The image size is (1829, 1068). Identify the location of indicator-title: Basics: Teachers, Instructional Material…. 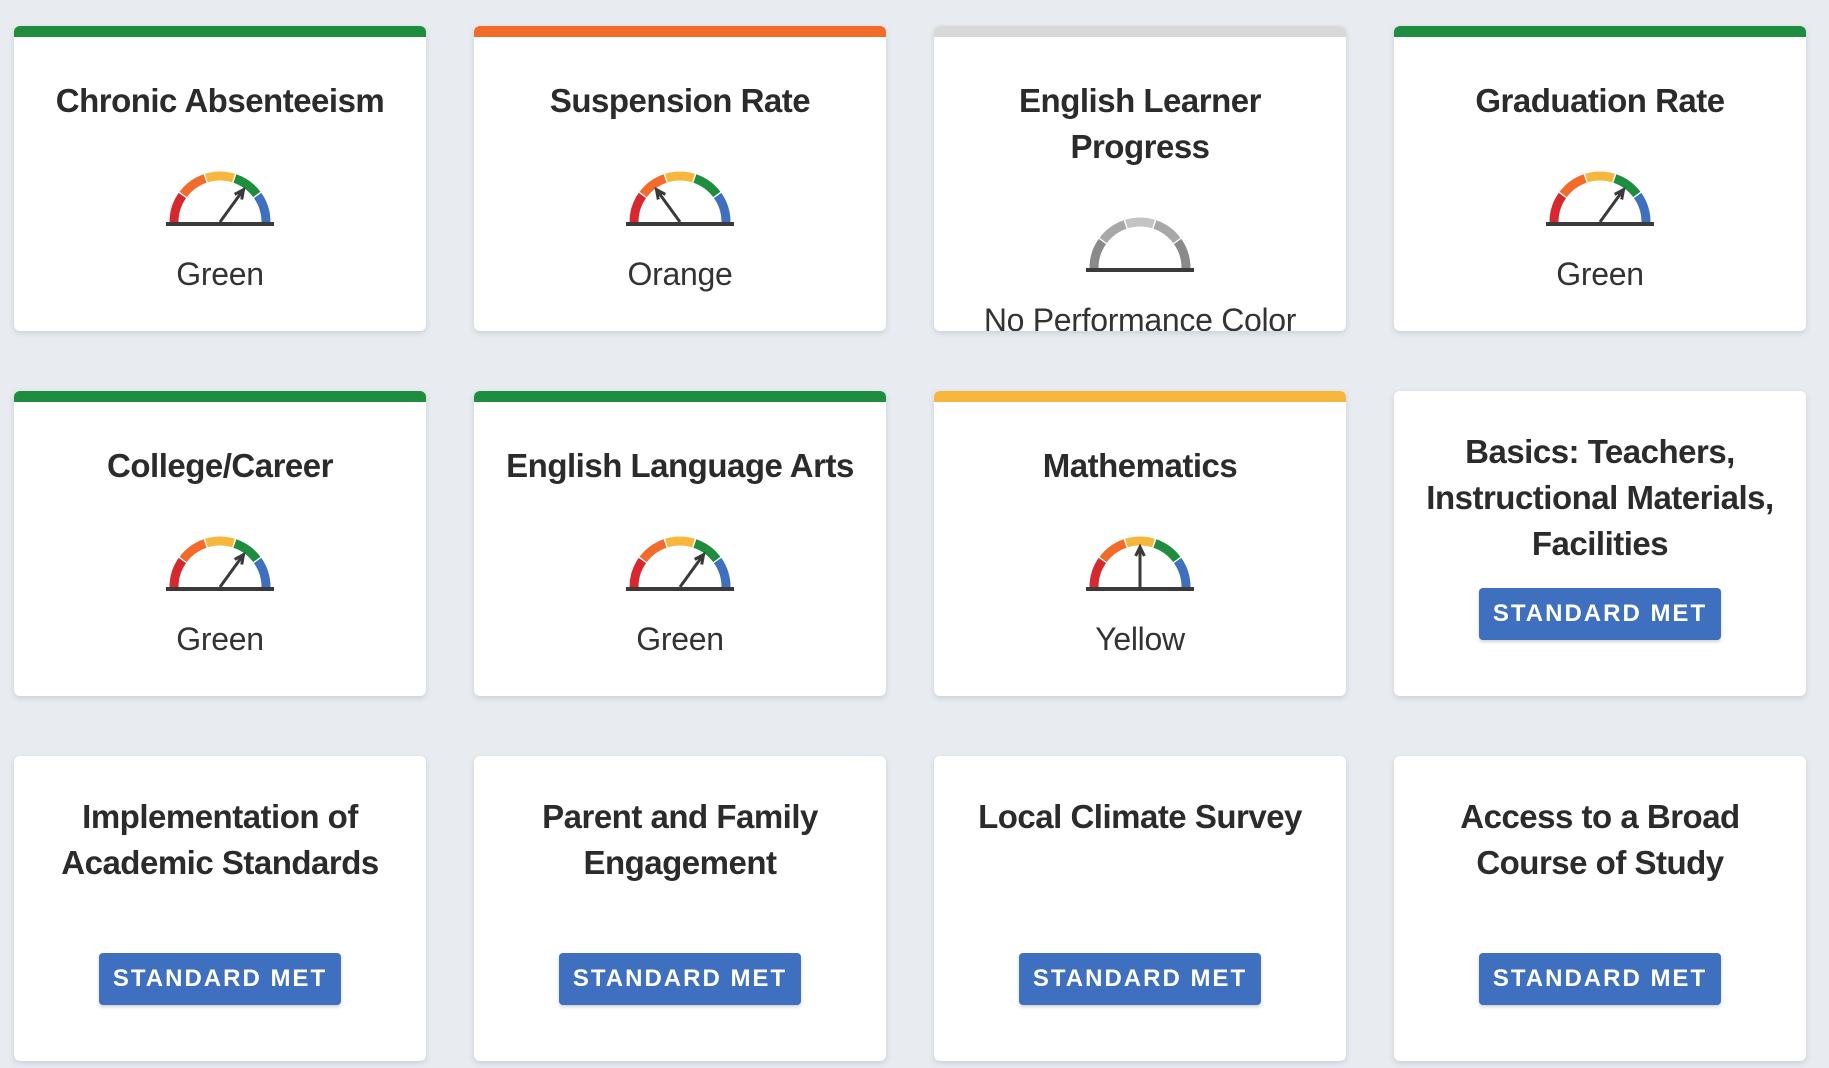
(1600, 497).